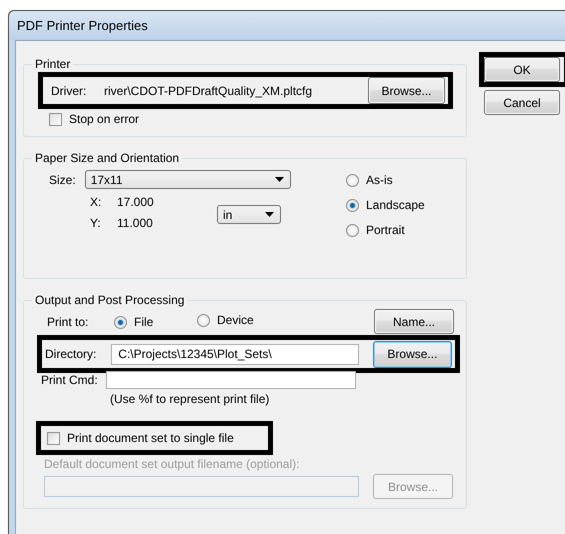 The width and height of the screenshot is (565, 534). Describe the element at coordinates (62, 179) in the screenshot. I see `field-label: Size:` at that location.